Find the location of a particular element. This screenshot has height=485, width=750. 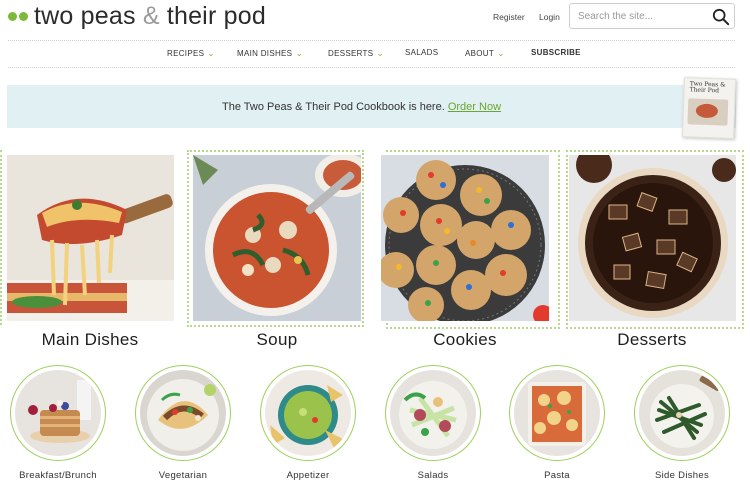

circle-pasta is located at coordinates (557, 413).